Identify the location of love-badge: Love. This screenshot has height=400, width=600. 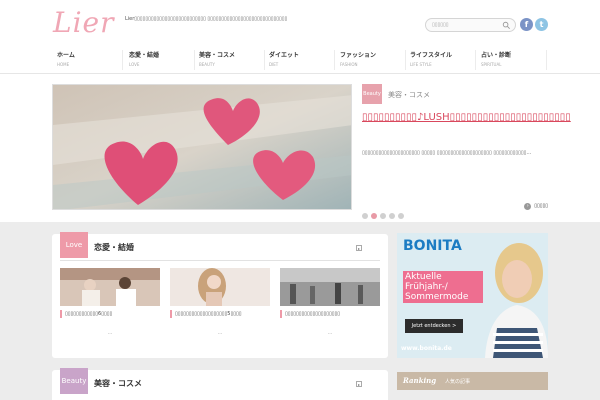
(74, 245).